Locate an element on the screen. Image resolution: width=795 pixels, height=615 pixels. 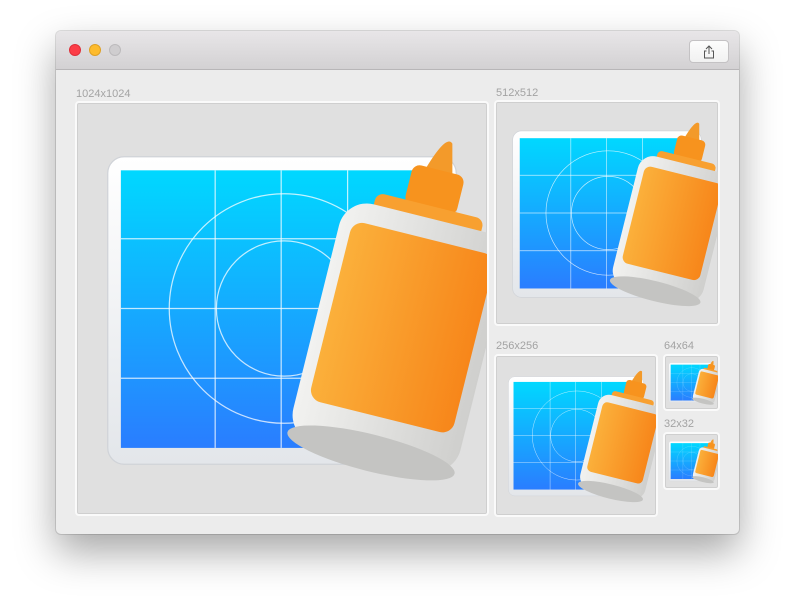
share-button is located at coordinates (709, 51).